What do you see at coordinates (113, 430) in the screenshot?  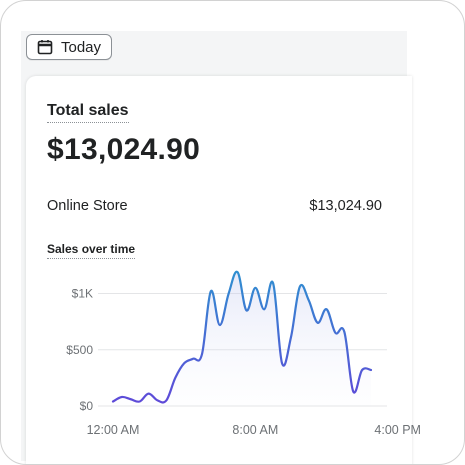 I see `x-tick-label: 12:00 AM` at bounding box center [113, 430].